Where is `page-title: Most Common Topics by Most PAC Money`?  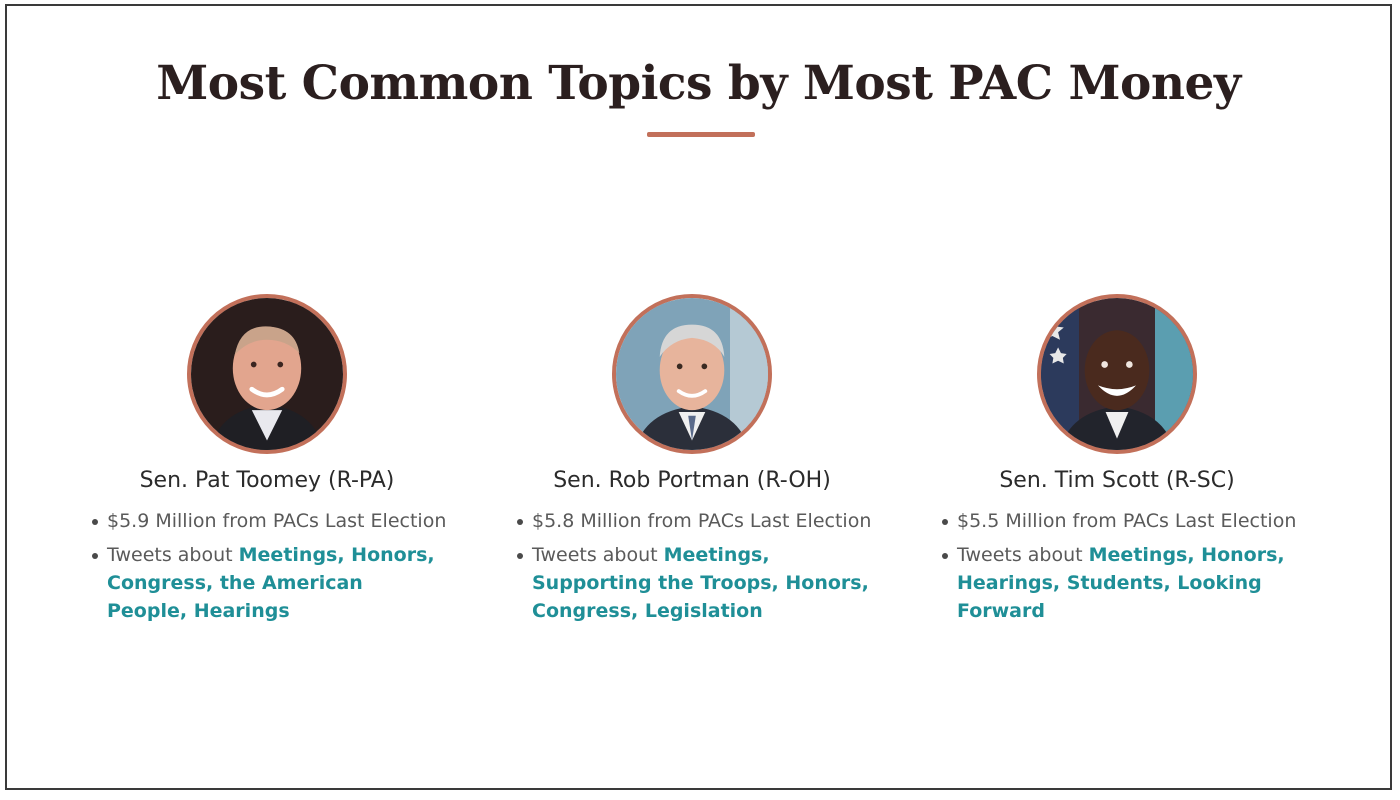 page-title: Most Common Topics by Most PAC Money is located at coordinates (698, 83).